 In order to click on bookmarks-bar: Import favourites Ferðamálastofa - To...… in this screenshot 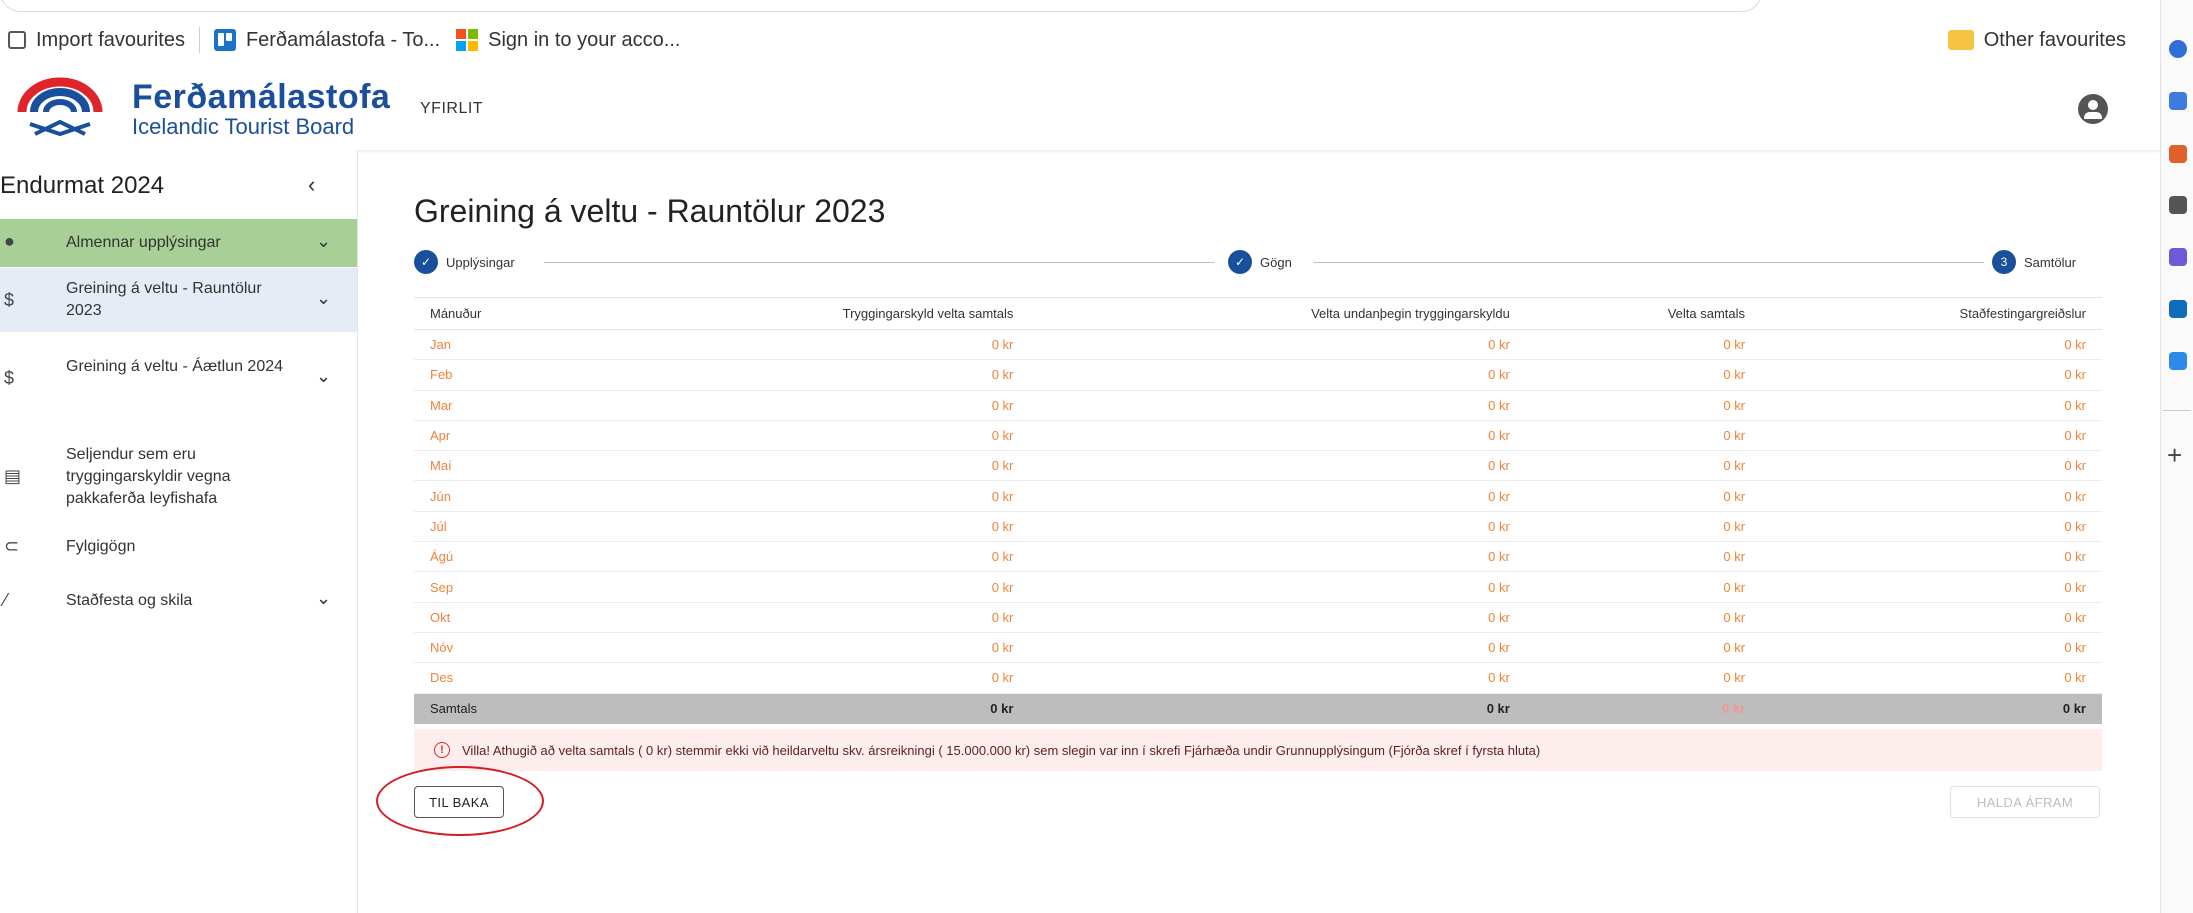, I will do `click(1075, 40)`.